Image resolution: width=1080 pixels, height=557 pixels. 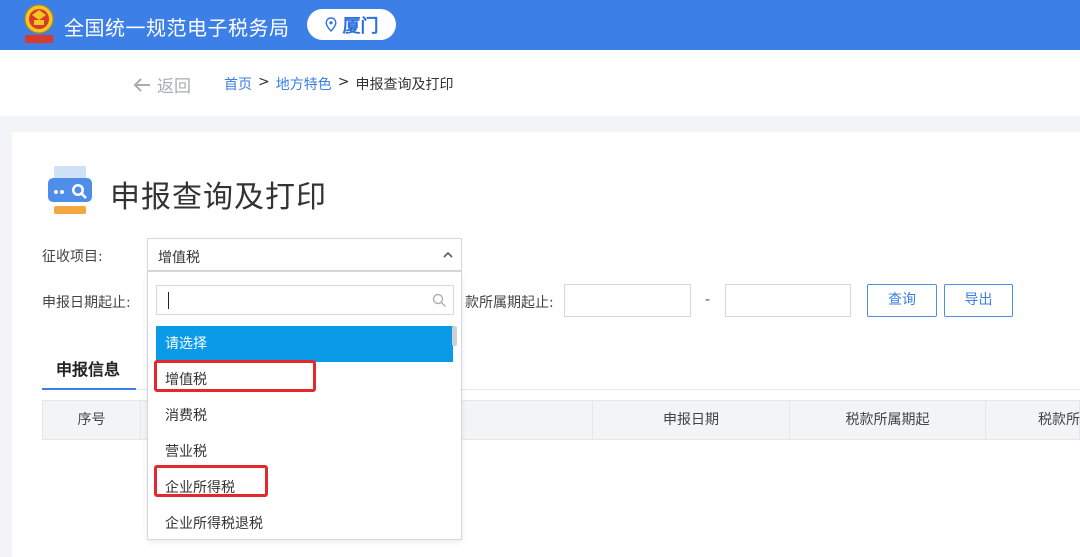 What do you see at coordinates (1059, 420) in the screenshot?
I see `column-header-period-end: 税款所` at bounding box center [1059, 420].